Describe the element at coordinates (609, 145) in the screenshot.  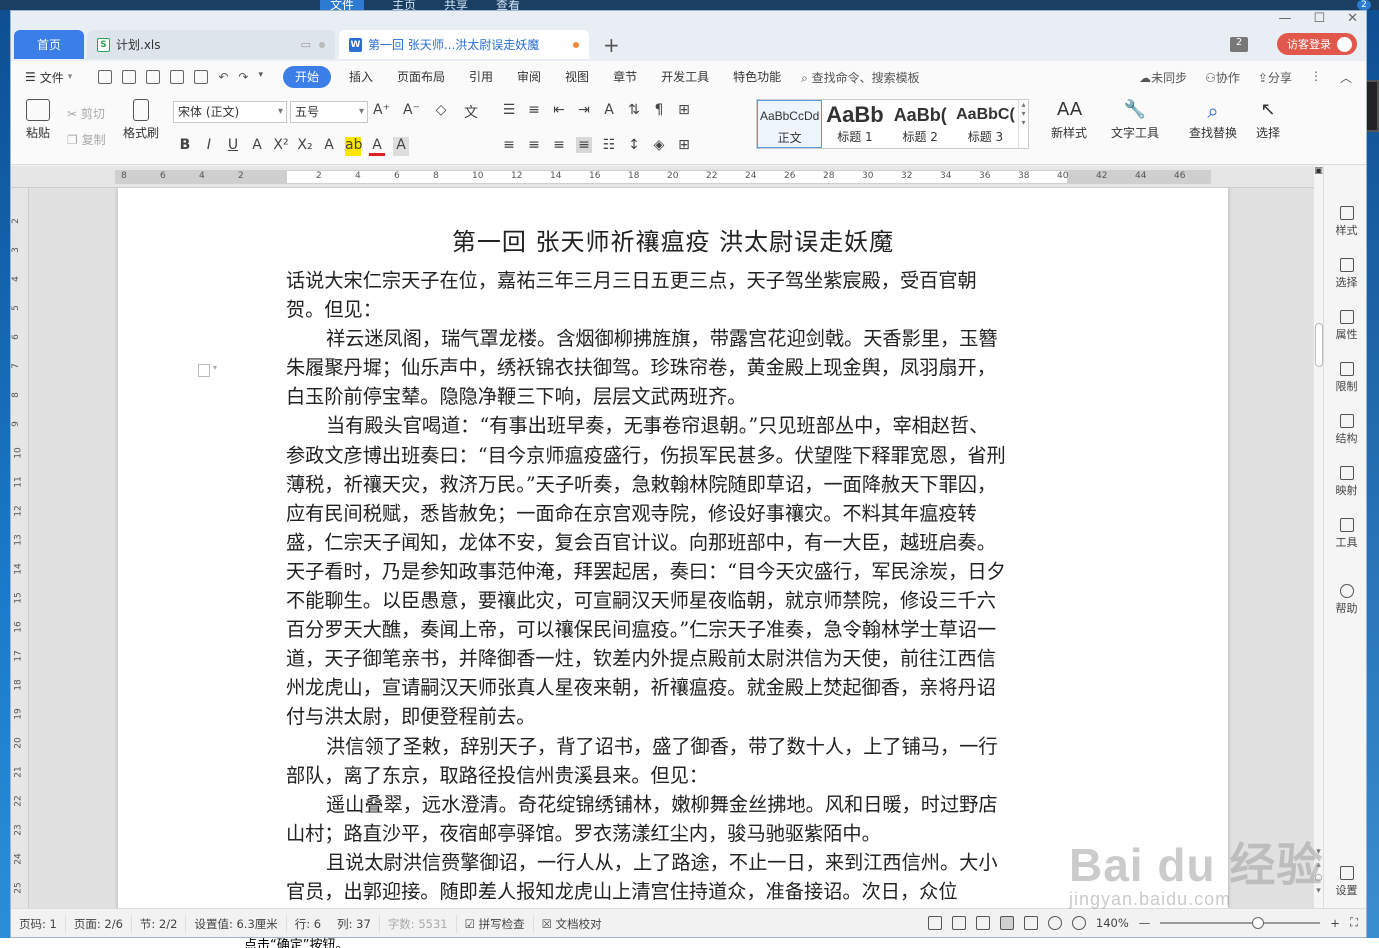
I see `distribute-icon: ☷` at that location.